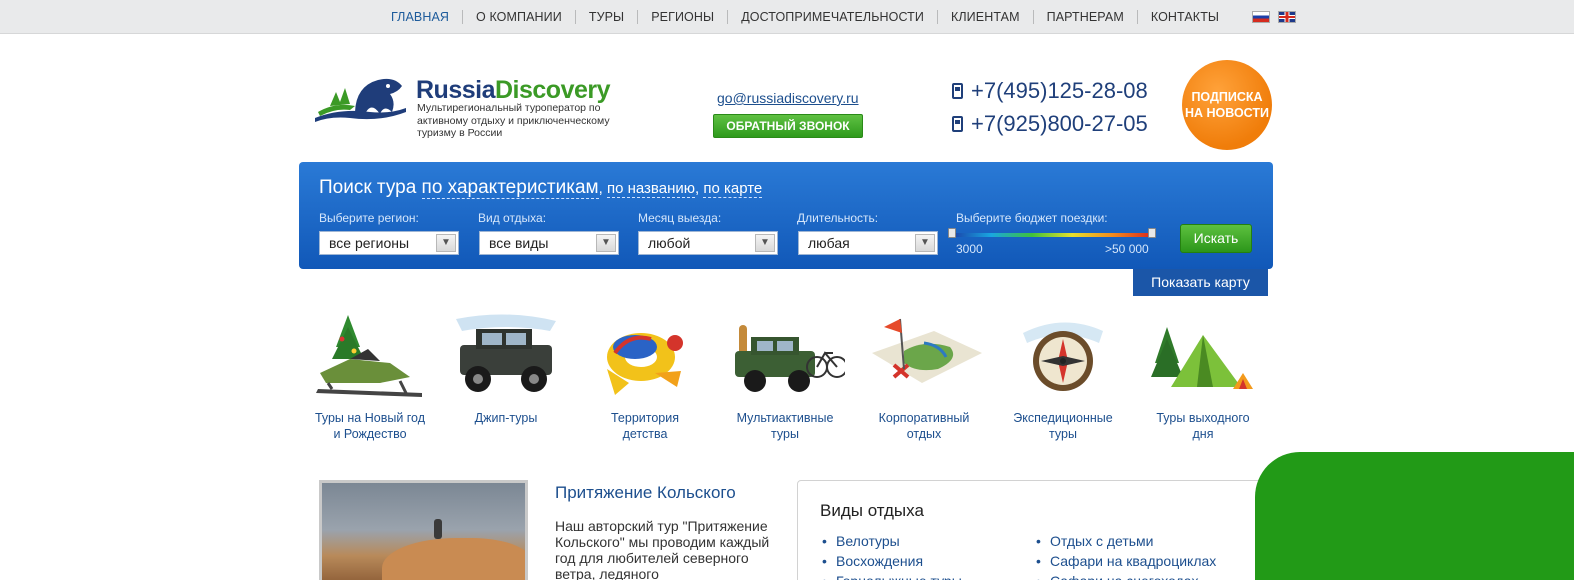 This screenshot has width=1574, height=580. I want to click on duration-select: любая ▼, so click(868, 243).